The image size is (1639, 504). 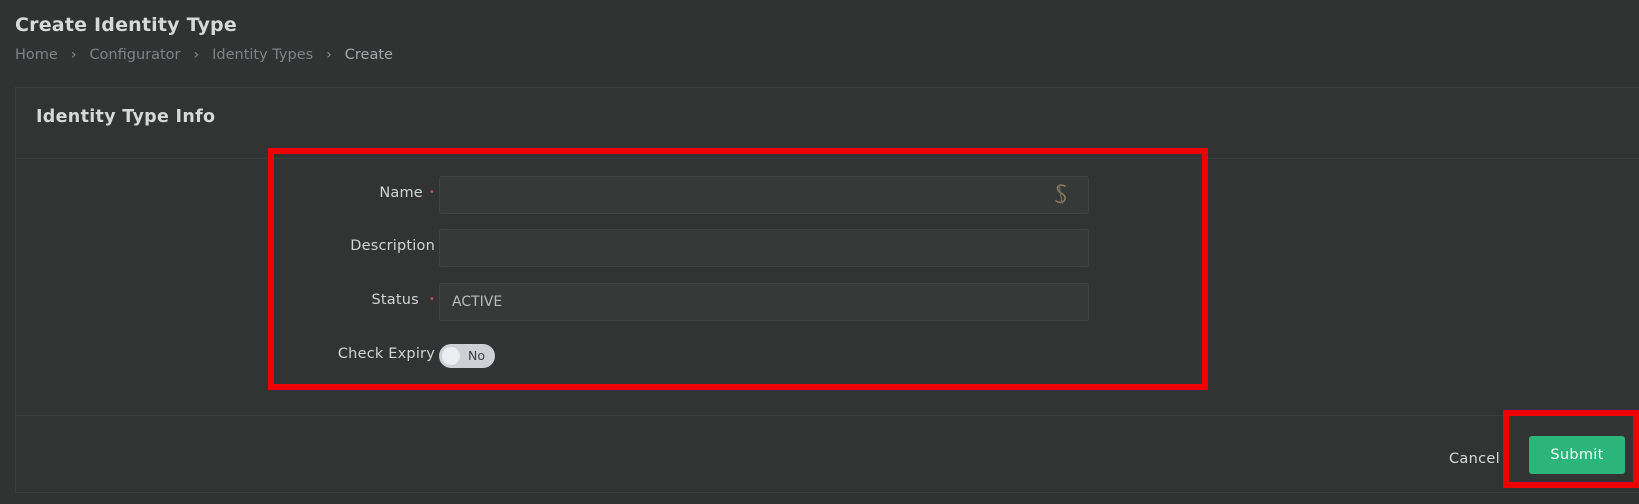 I want to click on description-label: Description, so click(x=392, y=246).